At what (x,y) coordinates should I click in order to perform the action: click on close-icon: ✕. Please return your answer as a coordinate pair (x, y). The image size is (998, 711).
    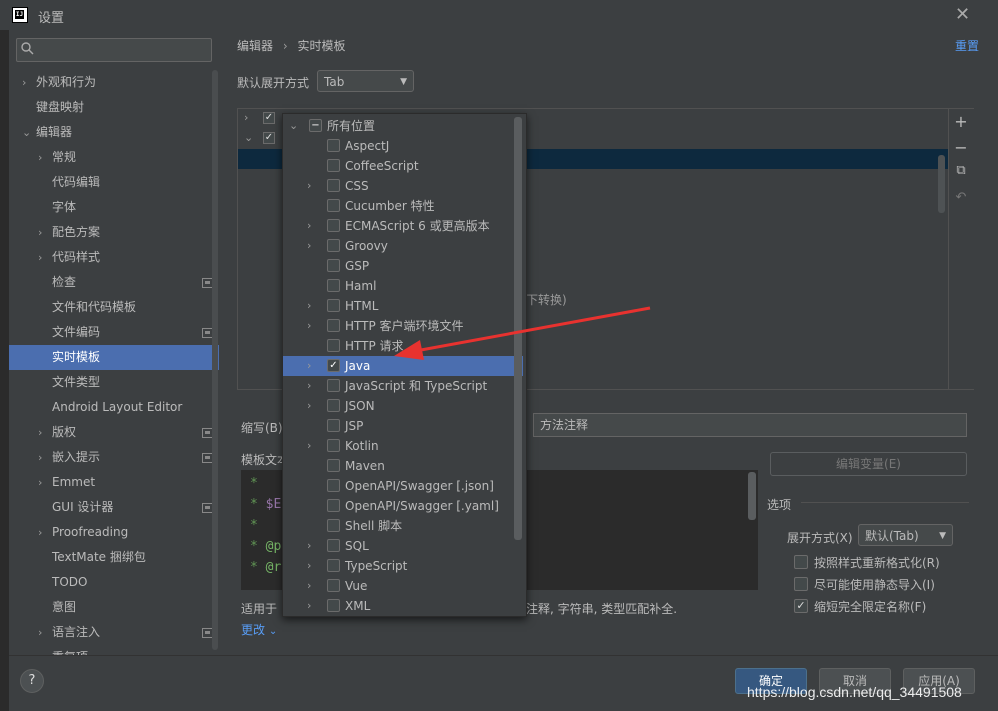
    Looking at the image, I should click on (962, 14).